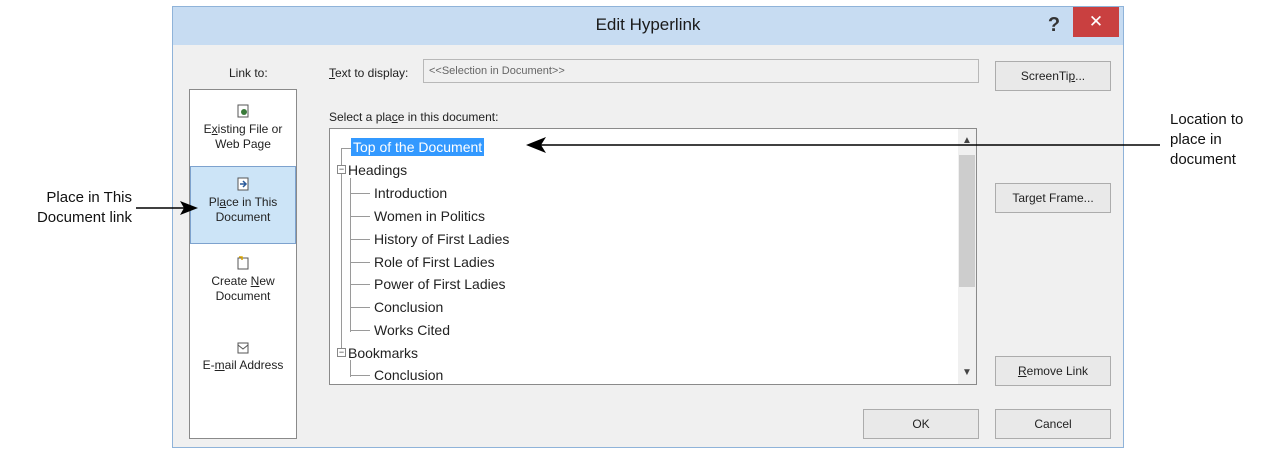  Describe the element at coordinates (408, 375) in the screenshot. I see `tree-node-bookmark: Conclusion` at that location.